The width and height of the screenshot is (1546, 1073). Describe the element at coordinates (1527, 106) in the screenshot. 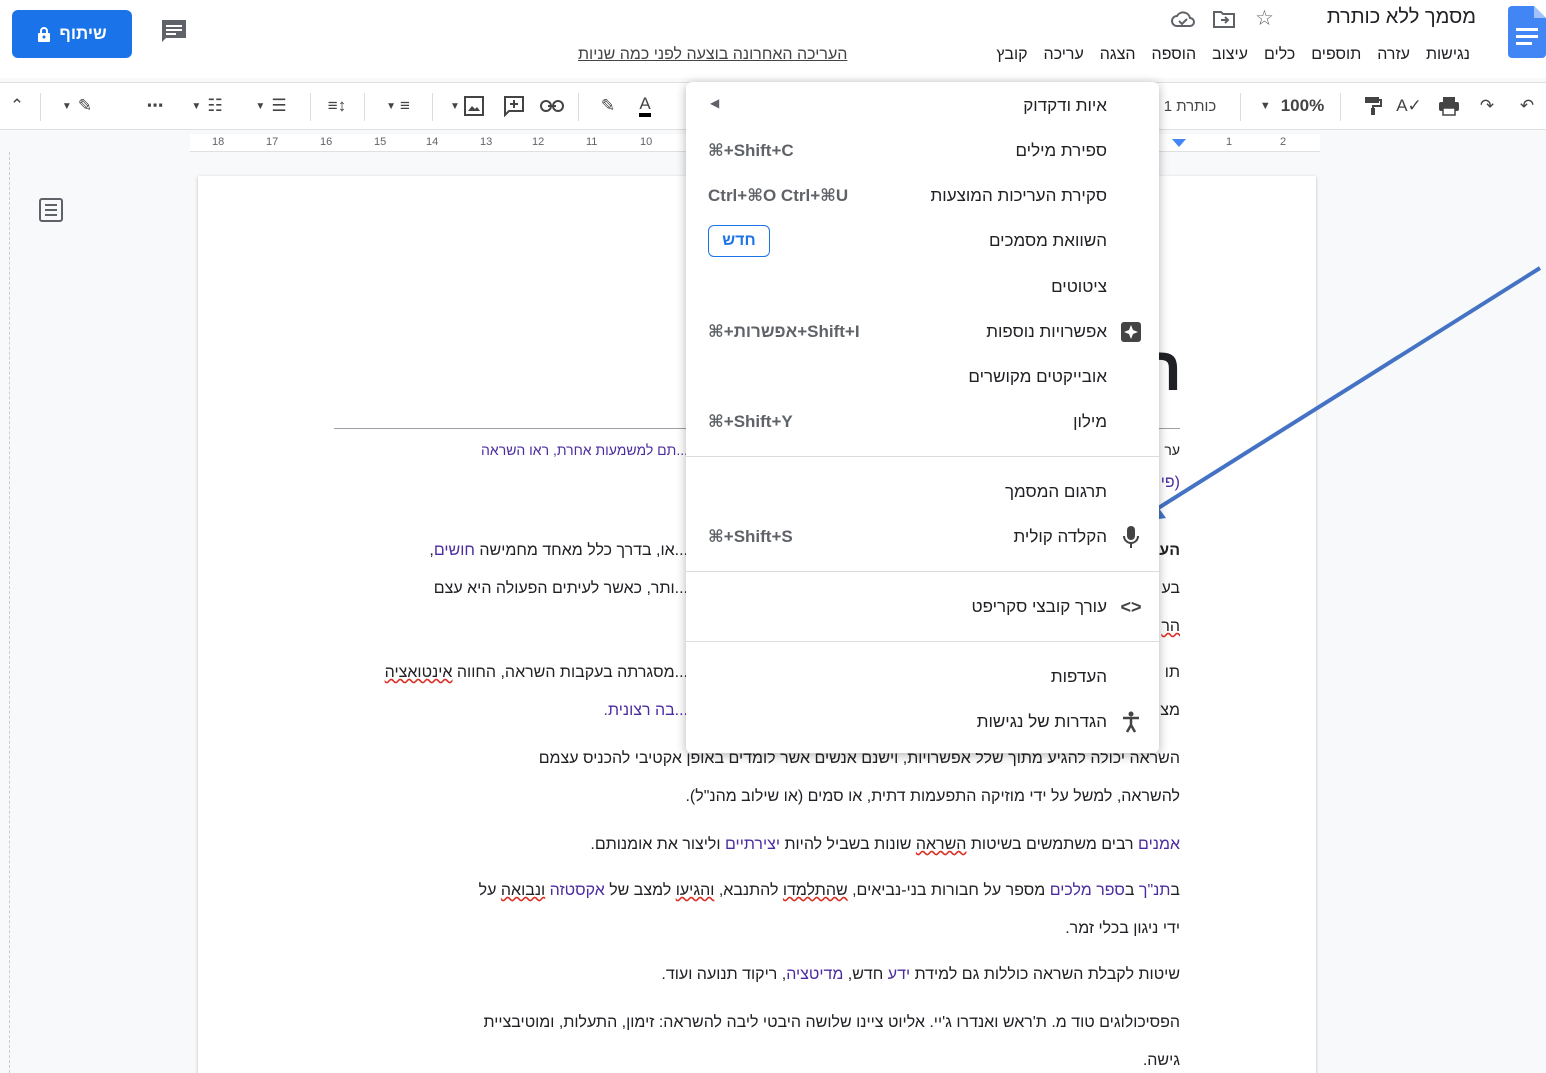

I see `undo-icon: ↶` at that location.